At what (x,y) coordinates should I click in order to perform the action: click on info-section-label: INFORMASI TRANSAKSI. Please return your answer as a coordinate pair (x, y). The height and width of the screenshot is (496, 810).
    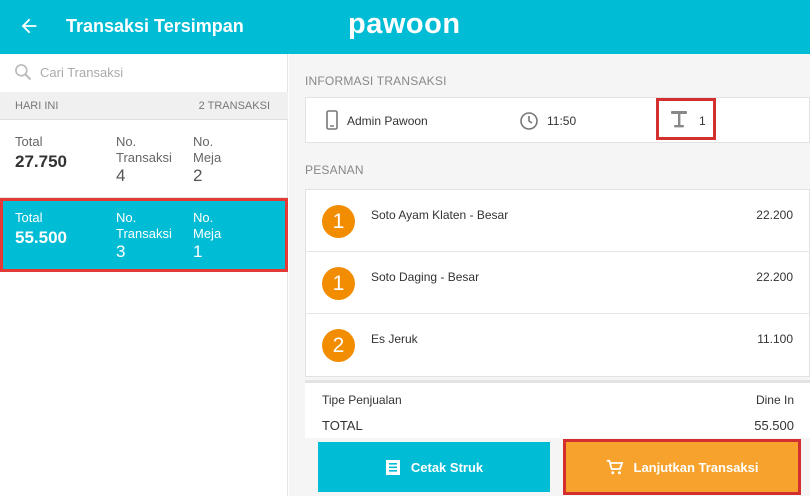
    Looking at the image, I should click on (376, 81).